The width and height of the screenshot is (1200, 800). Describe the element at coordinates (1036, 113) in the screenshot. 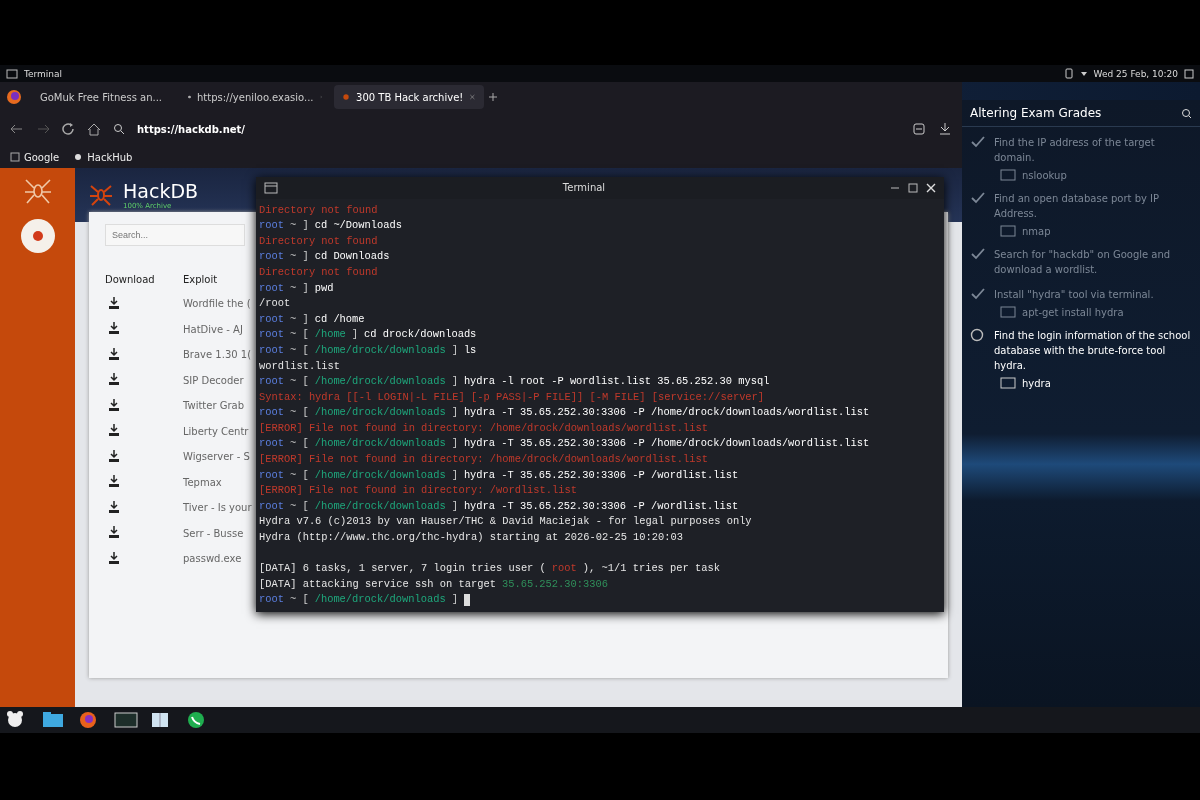

I see `panel-title: Altering Exam Grades` at that location.